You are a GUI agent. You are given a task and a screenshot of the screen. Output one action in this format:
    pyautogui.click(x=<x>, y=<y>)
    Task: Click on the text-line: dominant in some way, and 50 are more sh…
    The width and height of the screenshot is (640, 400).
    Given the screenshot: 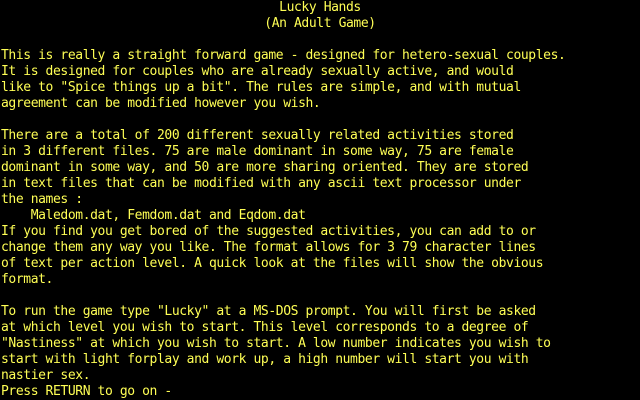 What is the action you would take?
    pyautogui.click(x=265, y=167)
    